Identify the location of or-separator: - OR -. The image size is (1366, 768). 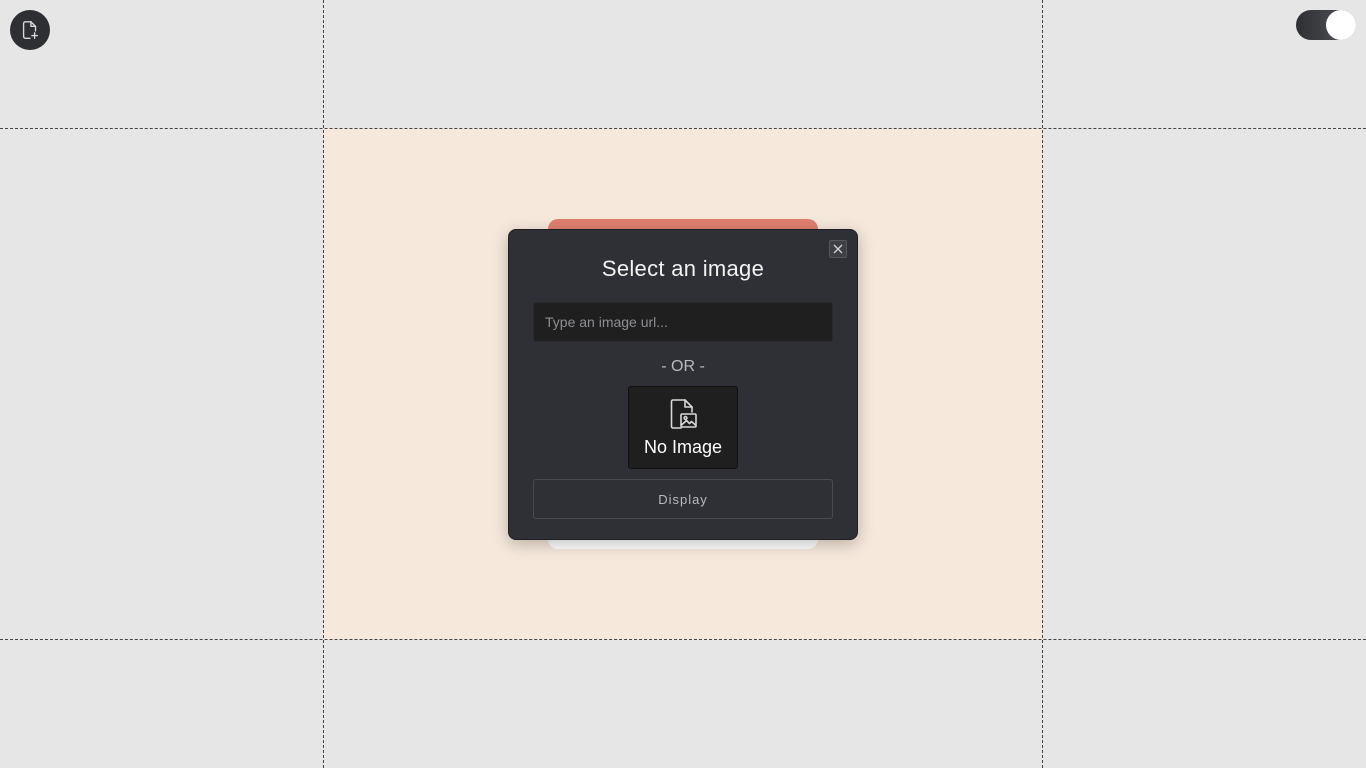
(683, 366).